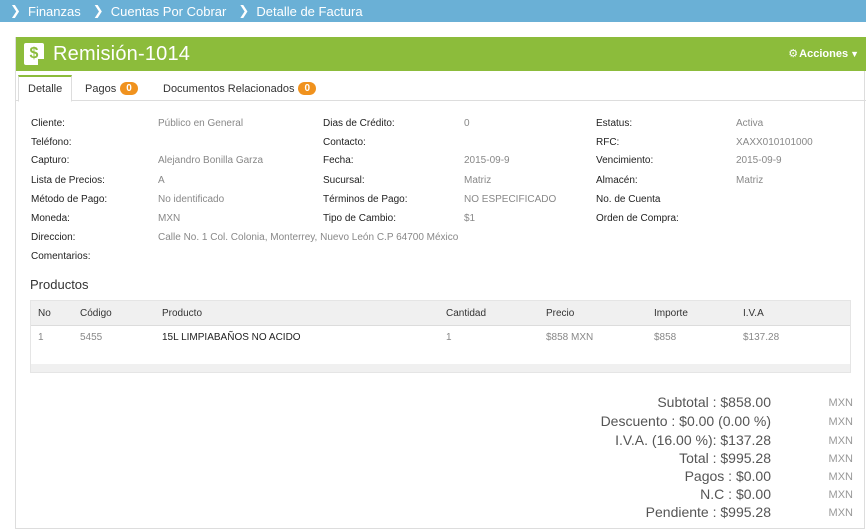 Image resolution: width=866 pixels, height=532 pixels. Describe the element at coordinates (793, 54) in the screenshot. I see `gears-icon: ⚙` at that location.